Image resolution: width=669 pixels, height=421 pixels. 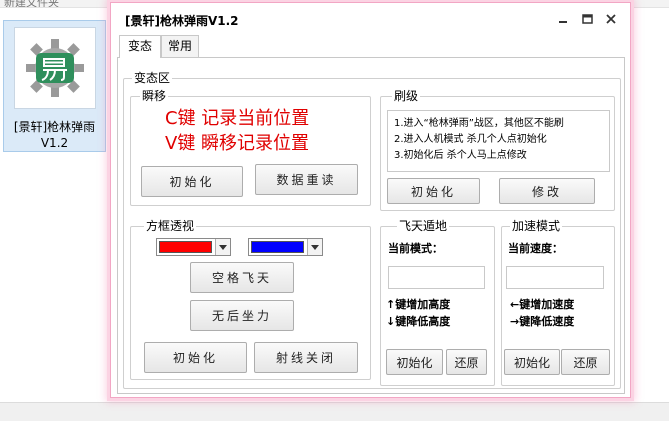 I want to click on box-init-button: 初始化, so click(x=195, y=357).